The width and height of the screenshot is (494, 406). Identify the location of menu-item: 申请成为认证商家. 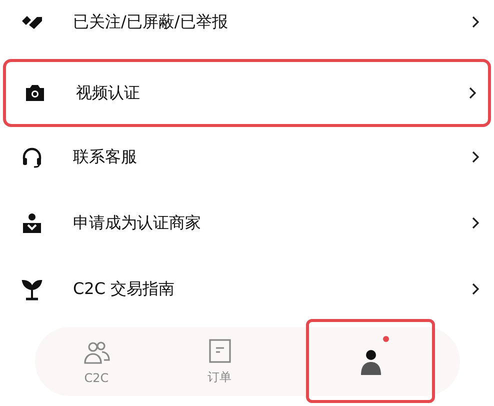
(247, 223).